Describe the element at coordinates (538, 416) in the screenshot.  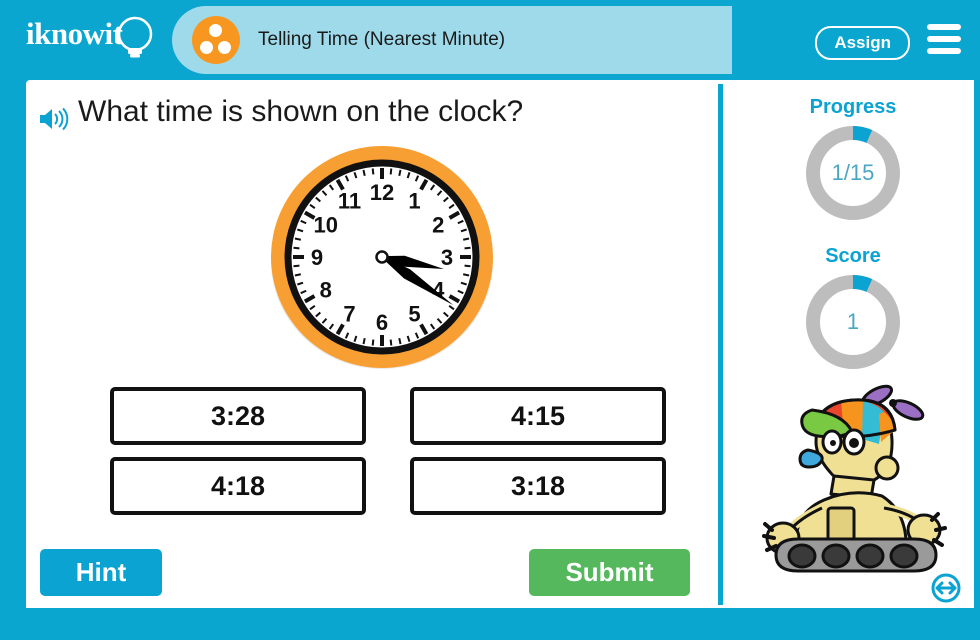
I see `answer-option-2: 4:15` at that location.